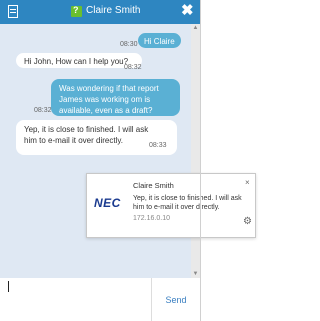 The height and width of the screenshot is (321, 320). Describe the element at coordinates (113, 10) in the screenshot. I see `chat-title: Claire Smith` at that location.